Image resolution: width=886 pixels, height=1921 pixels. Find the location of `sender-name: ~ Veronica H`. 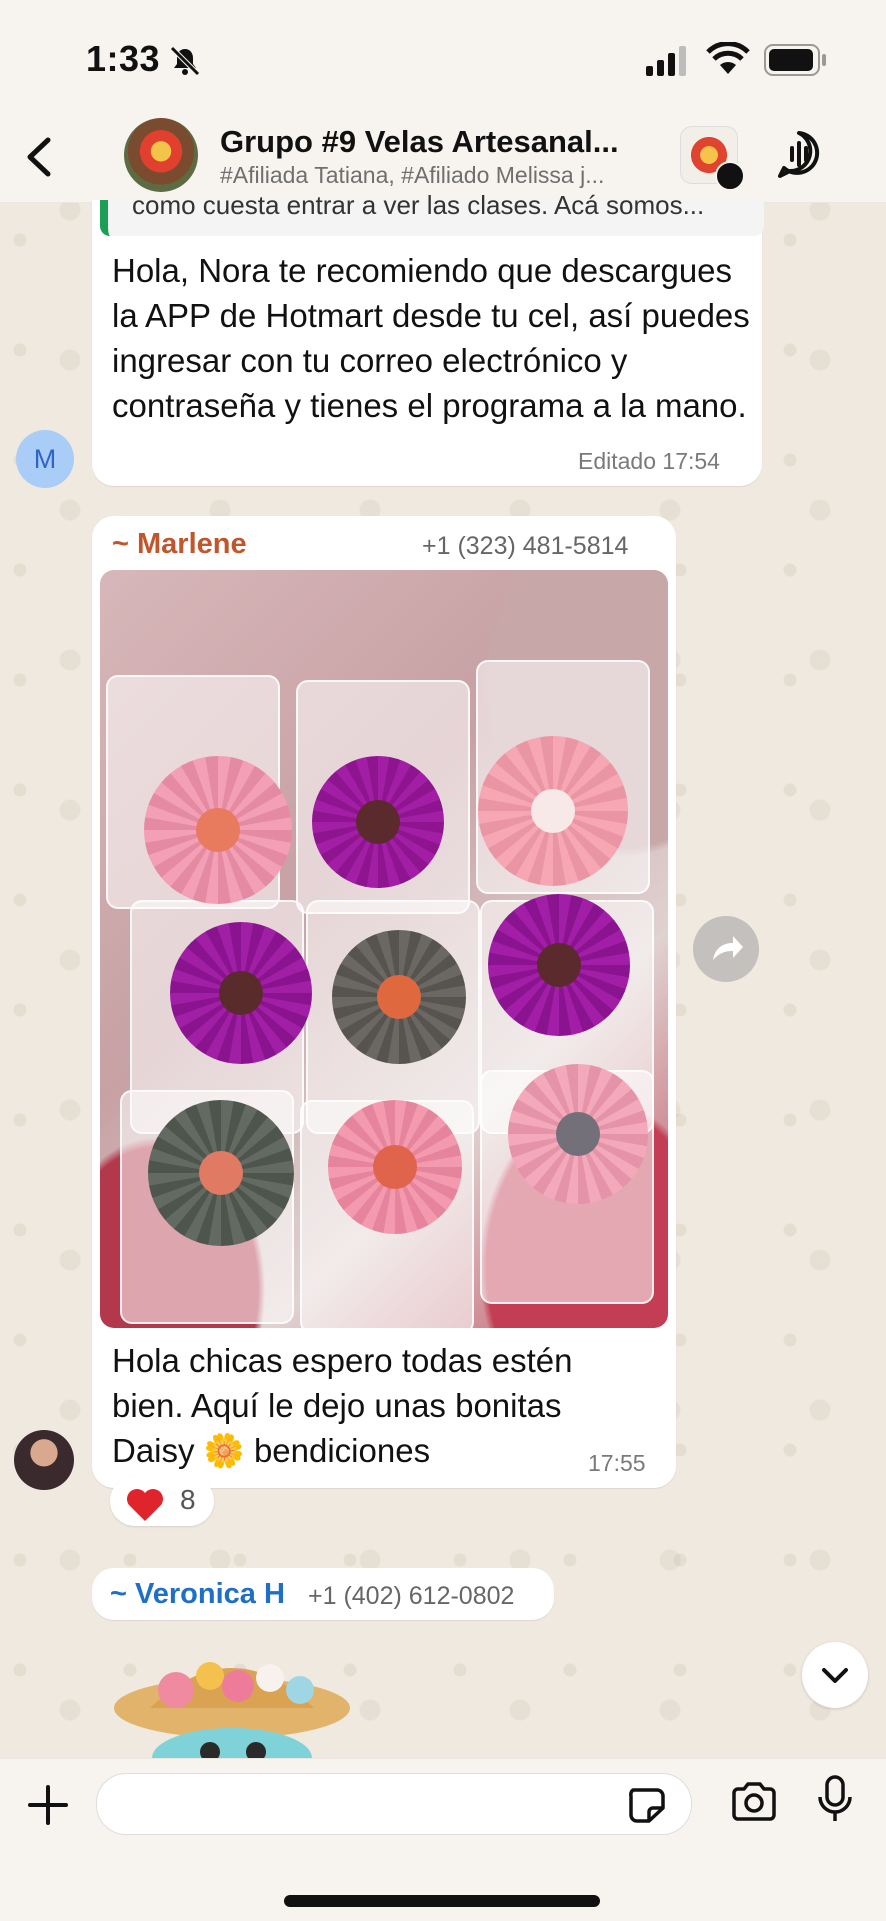

sender-name: ~ Veronica H is located at coordinates (197, 1594).